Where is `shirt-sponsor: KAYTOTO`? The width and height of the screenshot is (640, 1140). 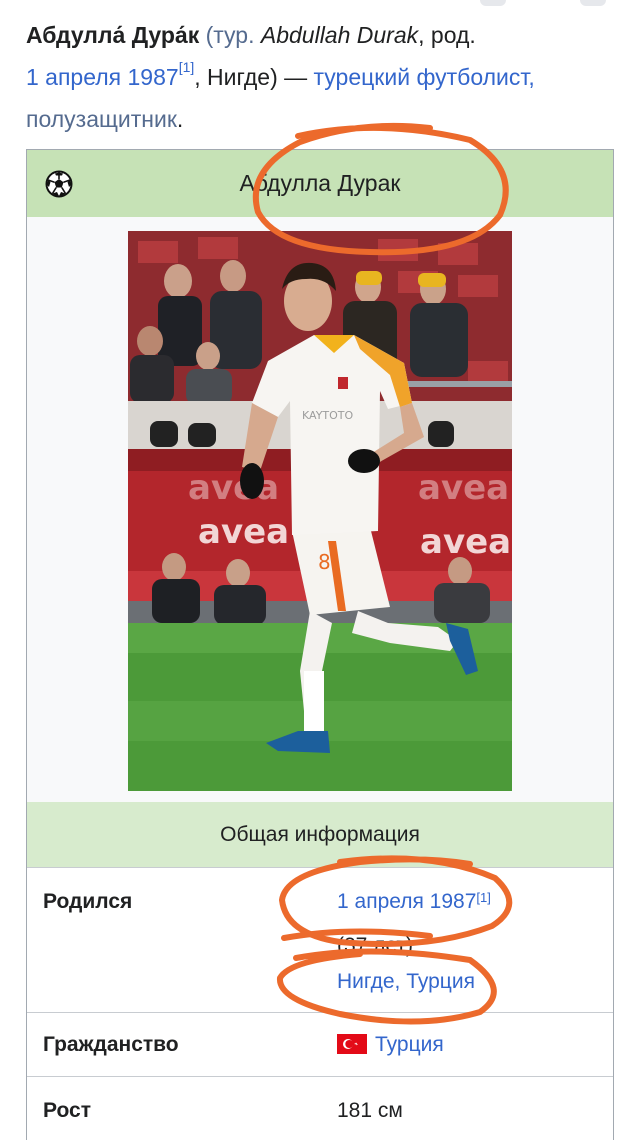 shirt-sponsor: KAYTOTO is located at coordinates (328, 415).